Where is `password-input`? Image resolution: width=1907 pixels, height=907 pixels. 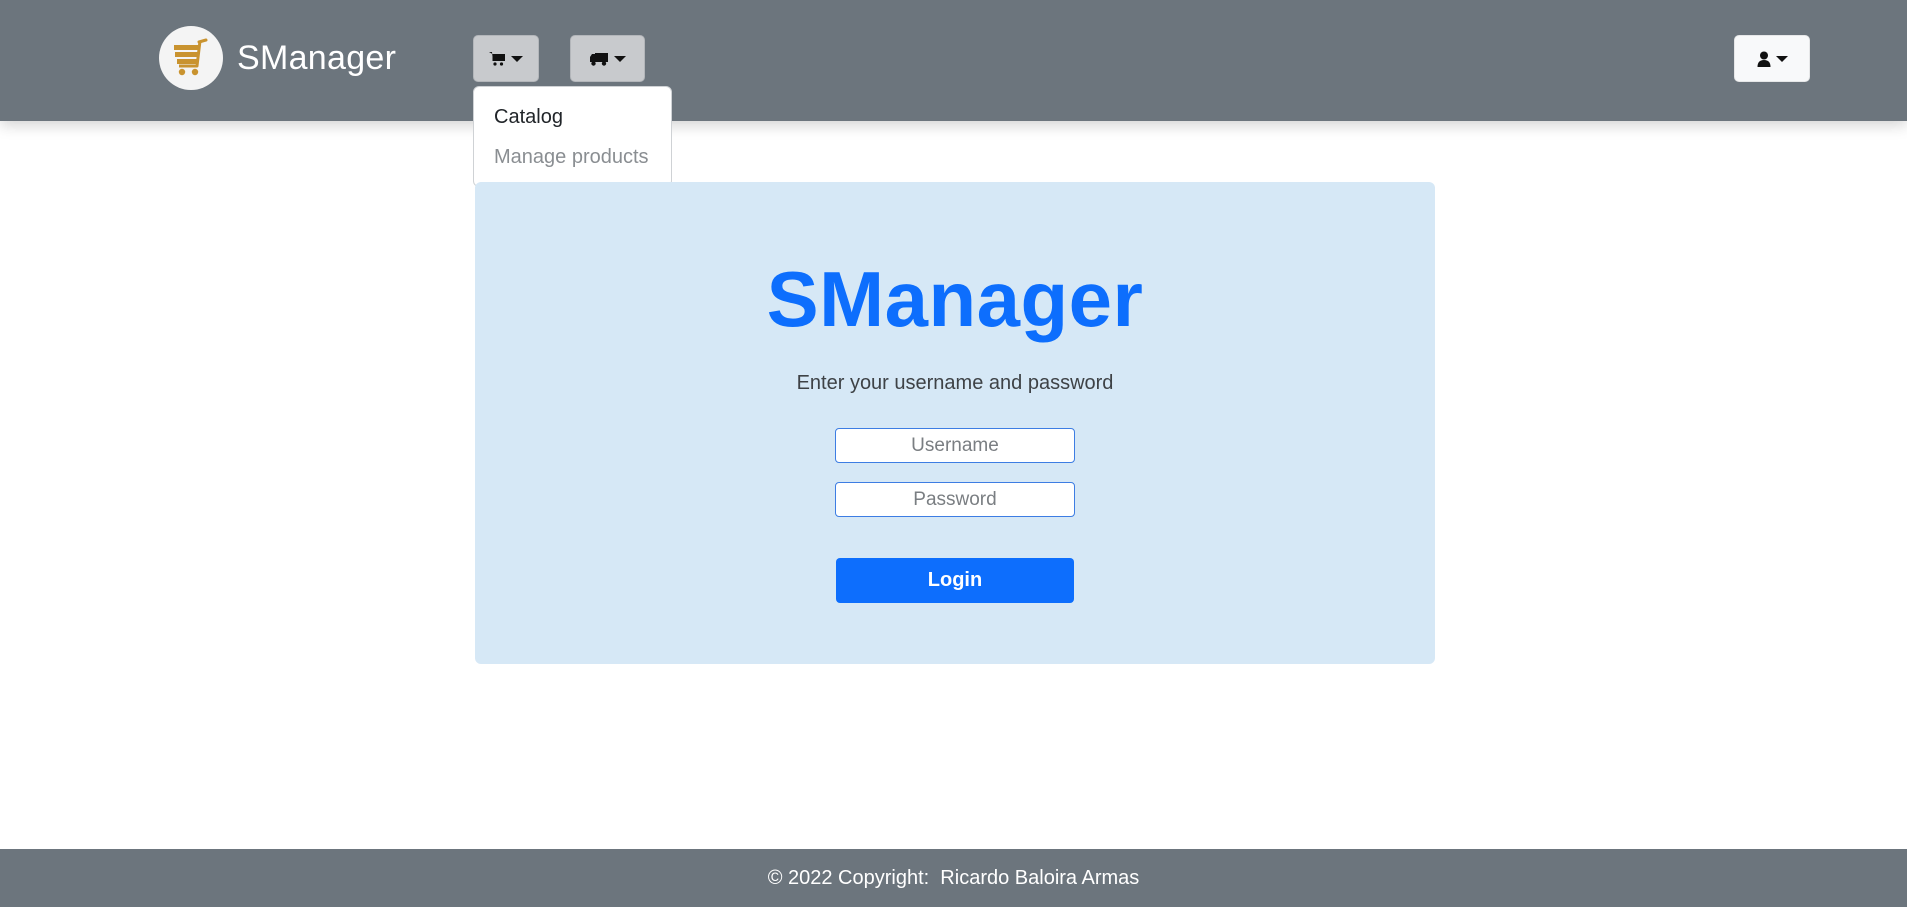
password-input is located at coordinates (955, 499).